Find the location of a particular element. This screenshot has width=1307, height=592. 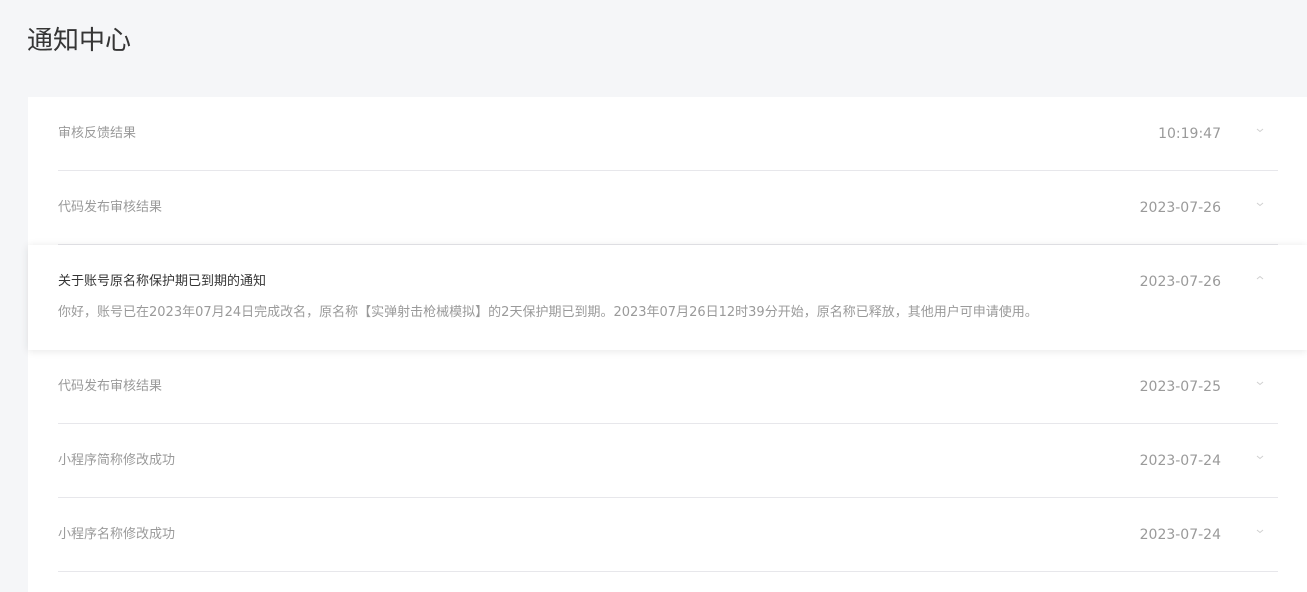

notification-item: 代码发布审核结果 2023-07-25 is located at coordinates (668, 387).